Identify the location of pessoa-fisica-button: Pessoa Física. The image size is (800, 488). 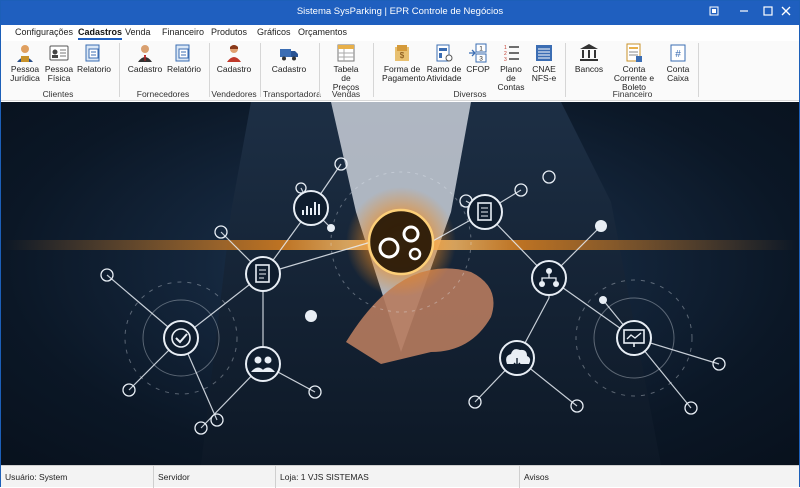
(59, 63).